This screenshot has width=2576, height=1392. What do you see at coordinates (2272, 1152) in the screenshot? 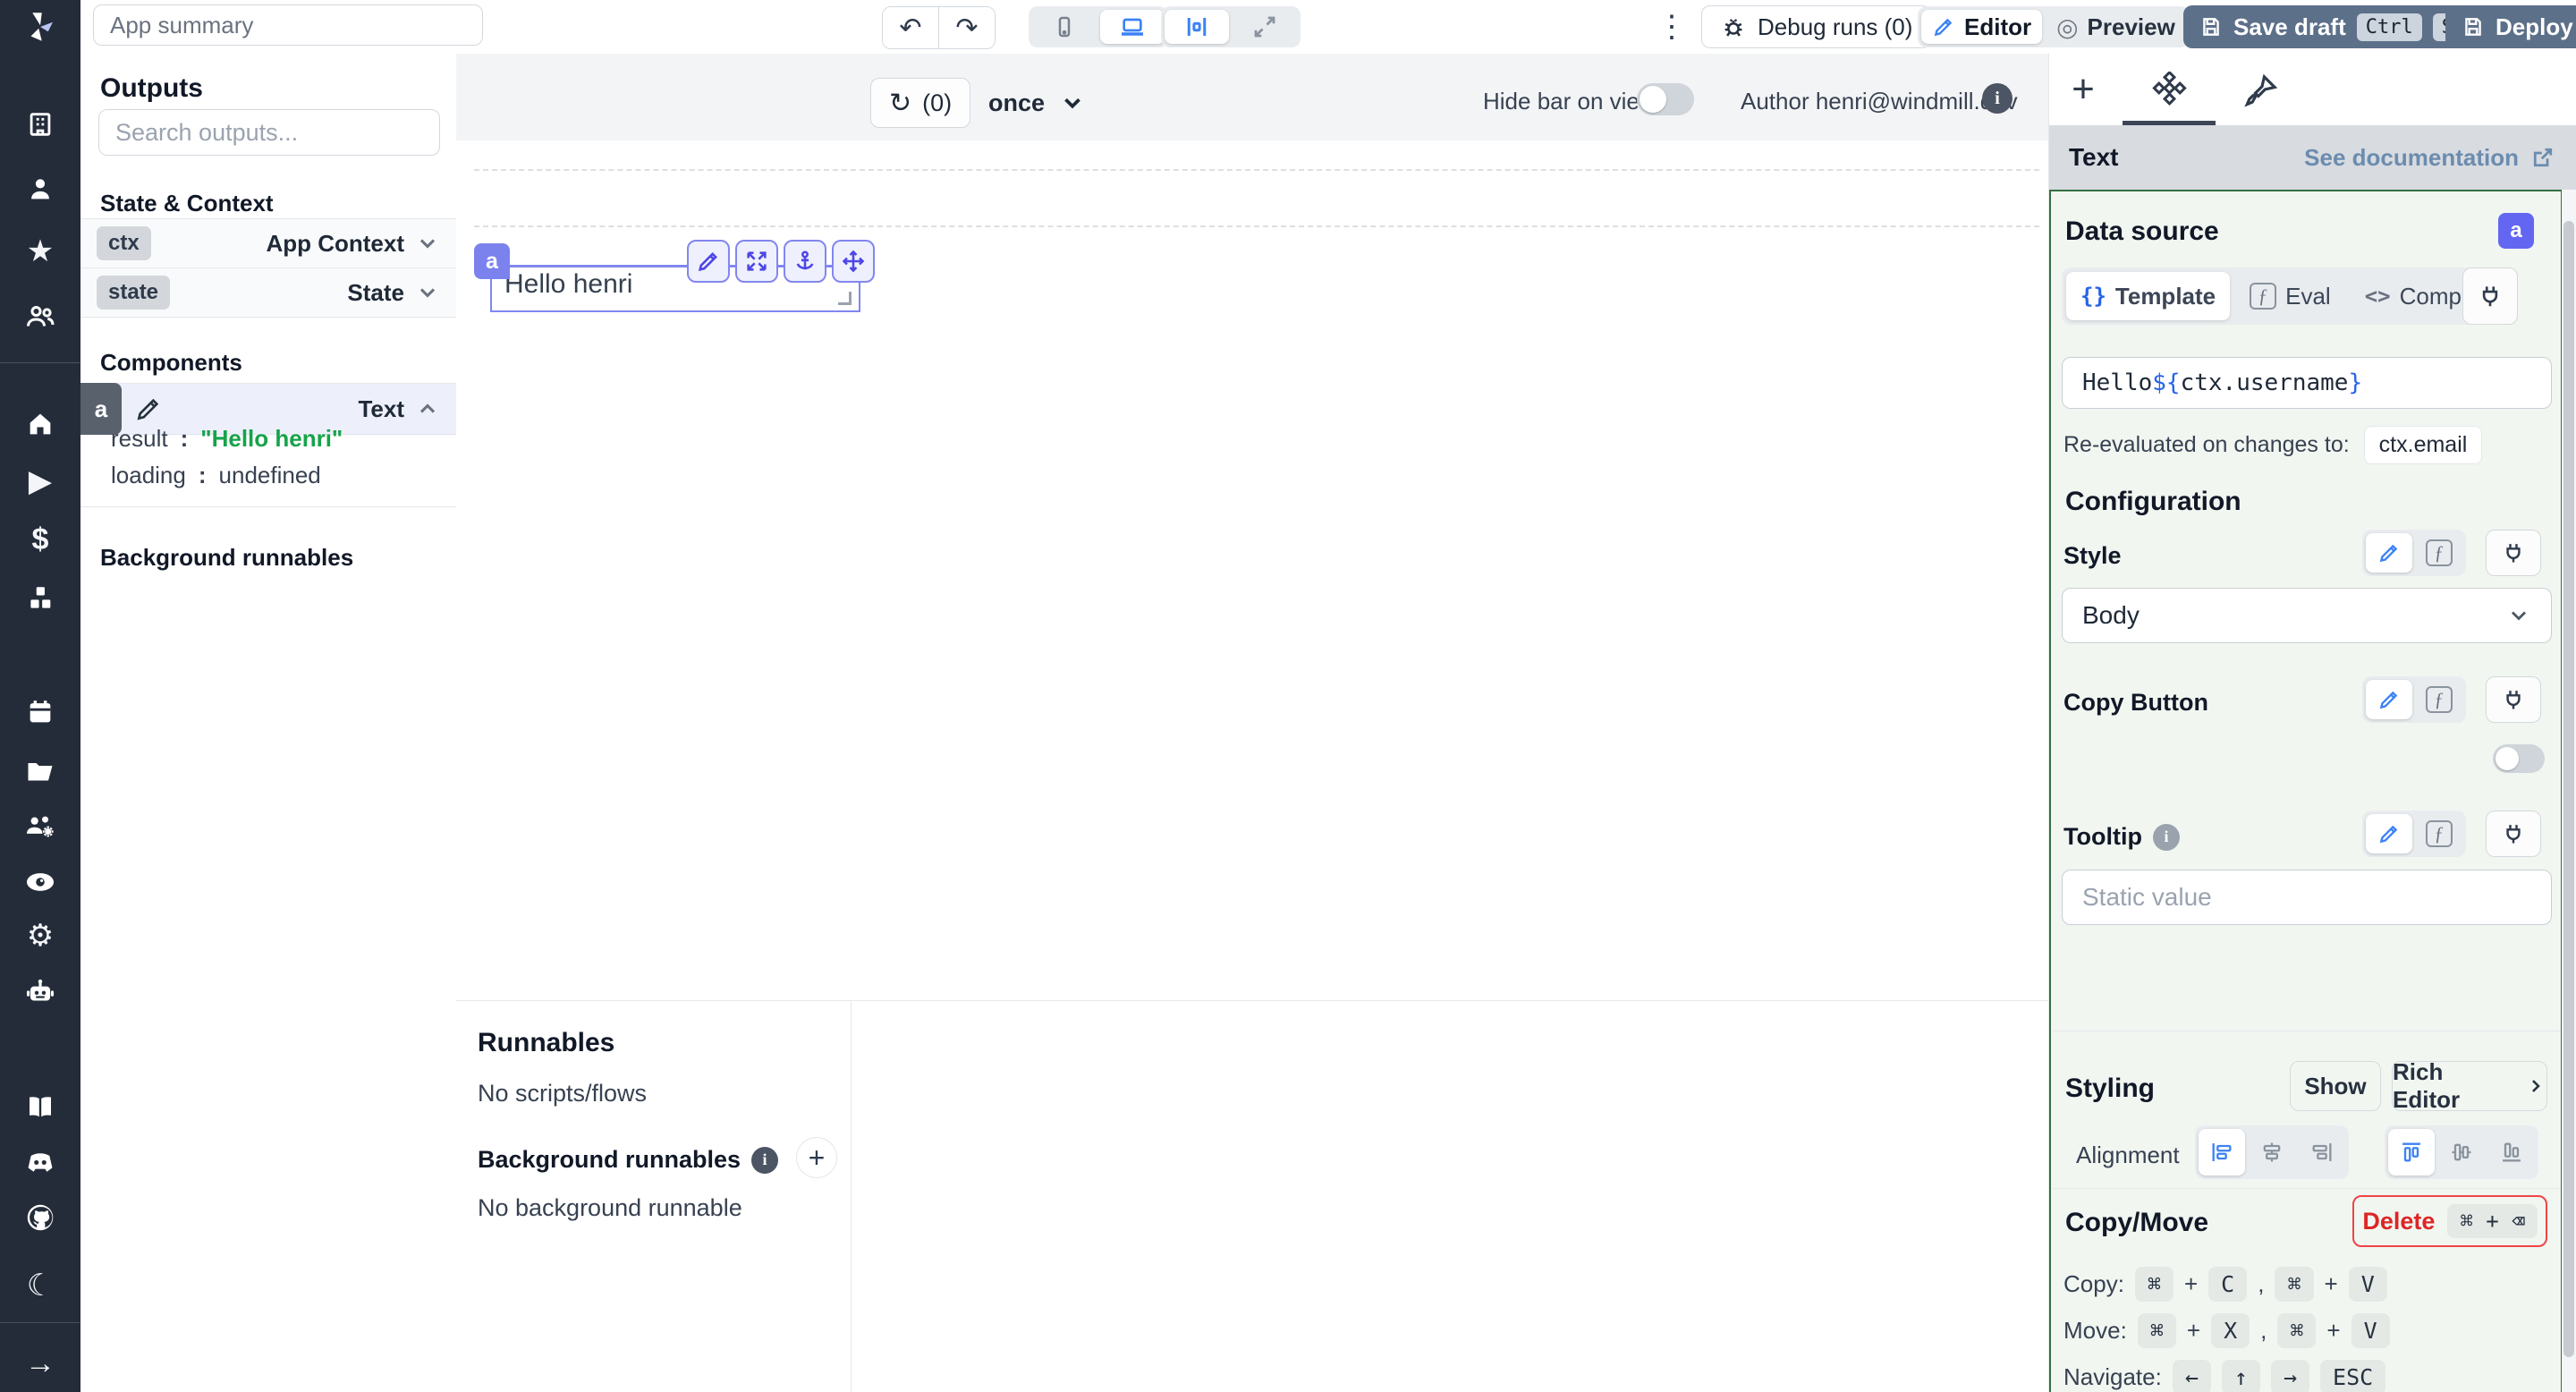
I see `align-center-horizontal-button` at bounding box center [2272, 1152].